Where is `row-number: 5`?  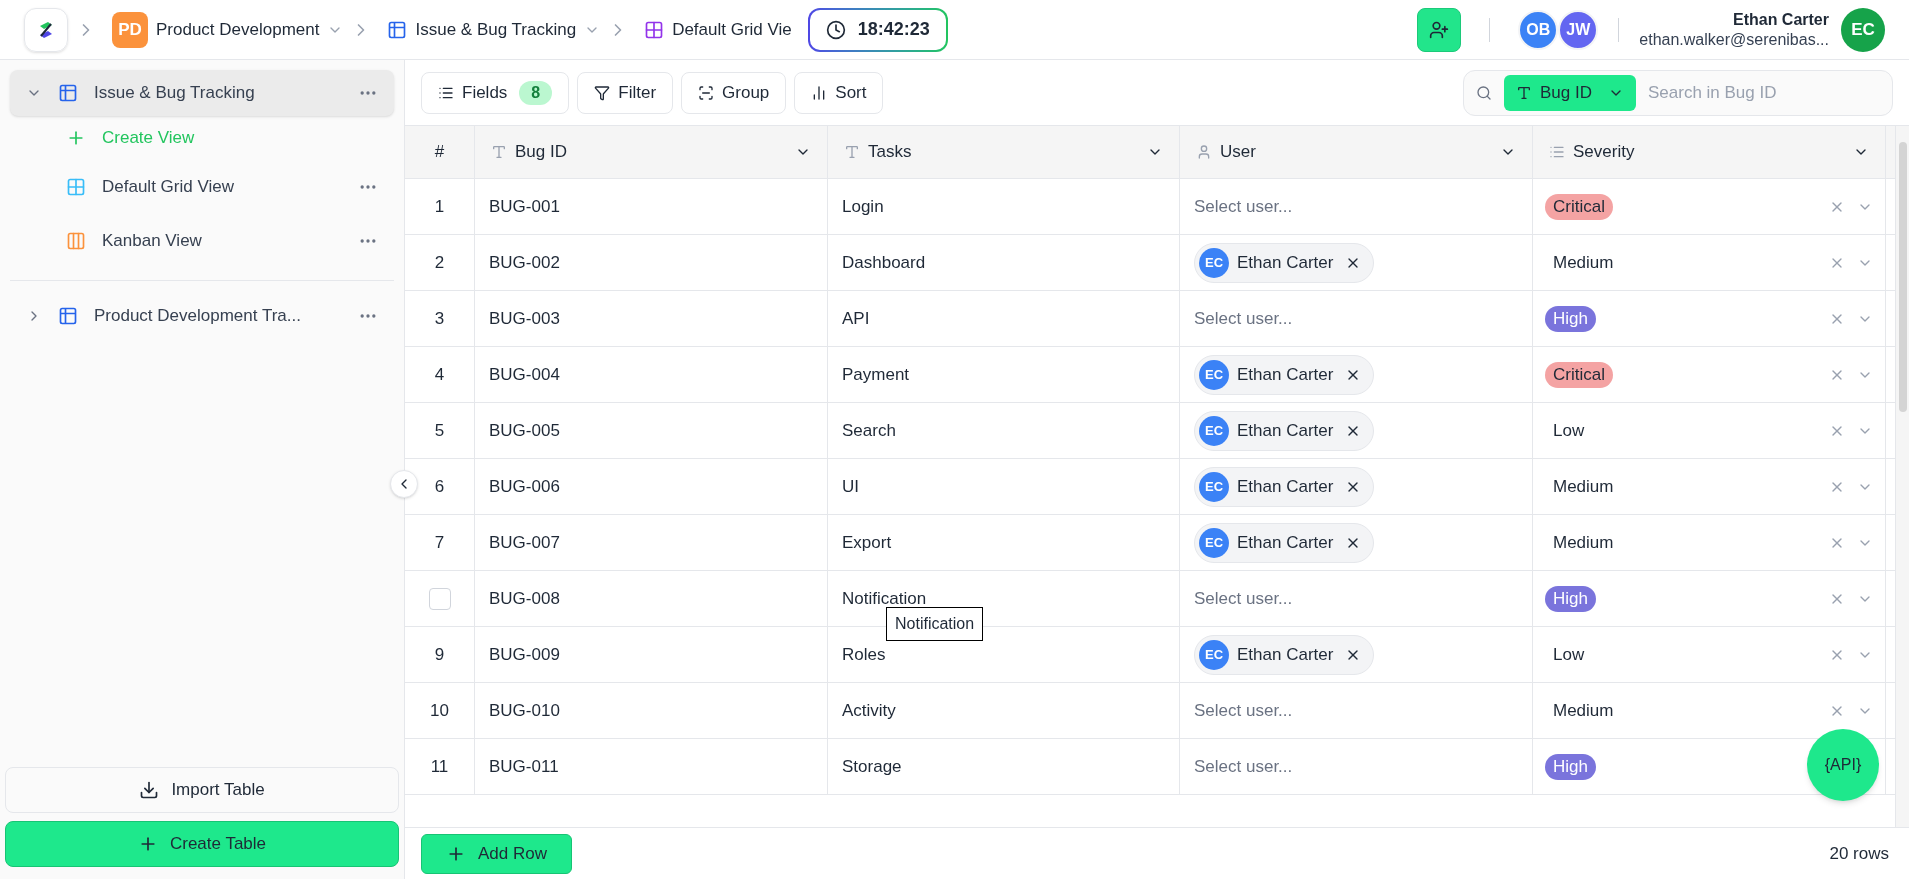
row-number: 5 is located at coordinates (439, 430).